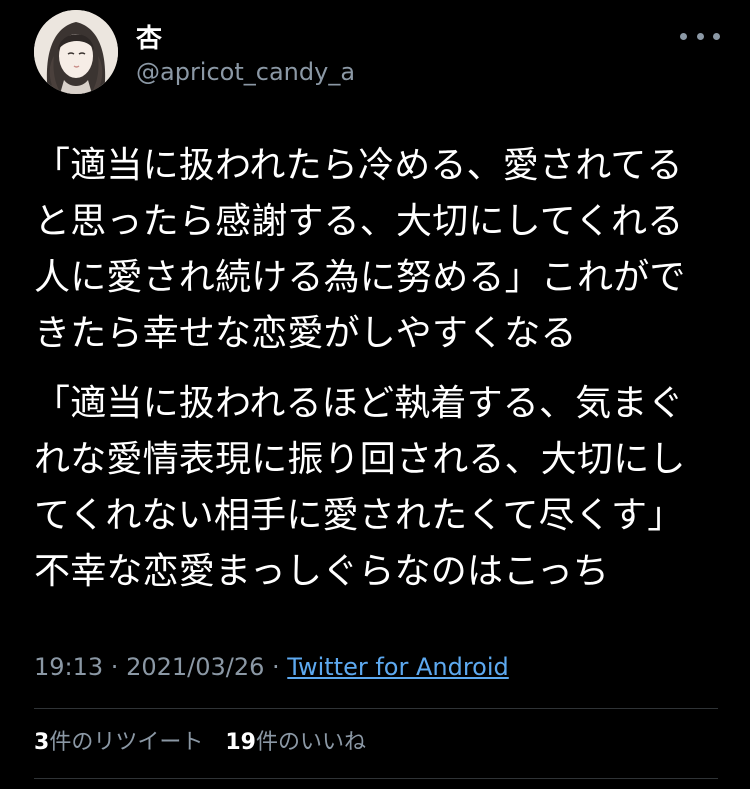 This screenshot has width=750, height=789. What do you see at coordinates (359, 221) in the screenshot?
I see `tweet-line: と思ったら感謝する、大切にしてくれる` at bounding box center [359, 221].